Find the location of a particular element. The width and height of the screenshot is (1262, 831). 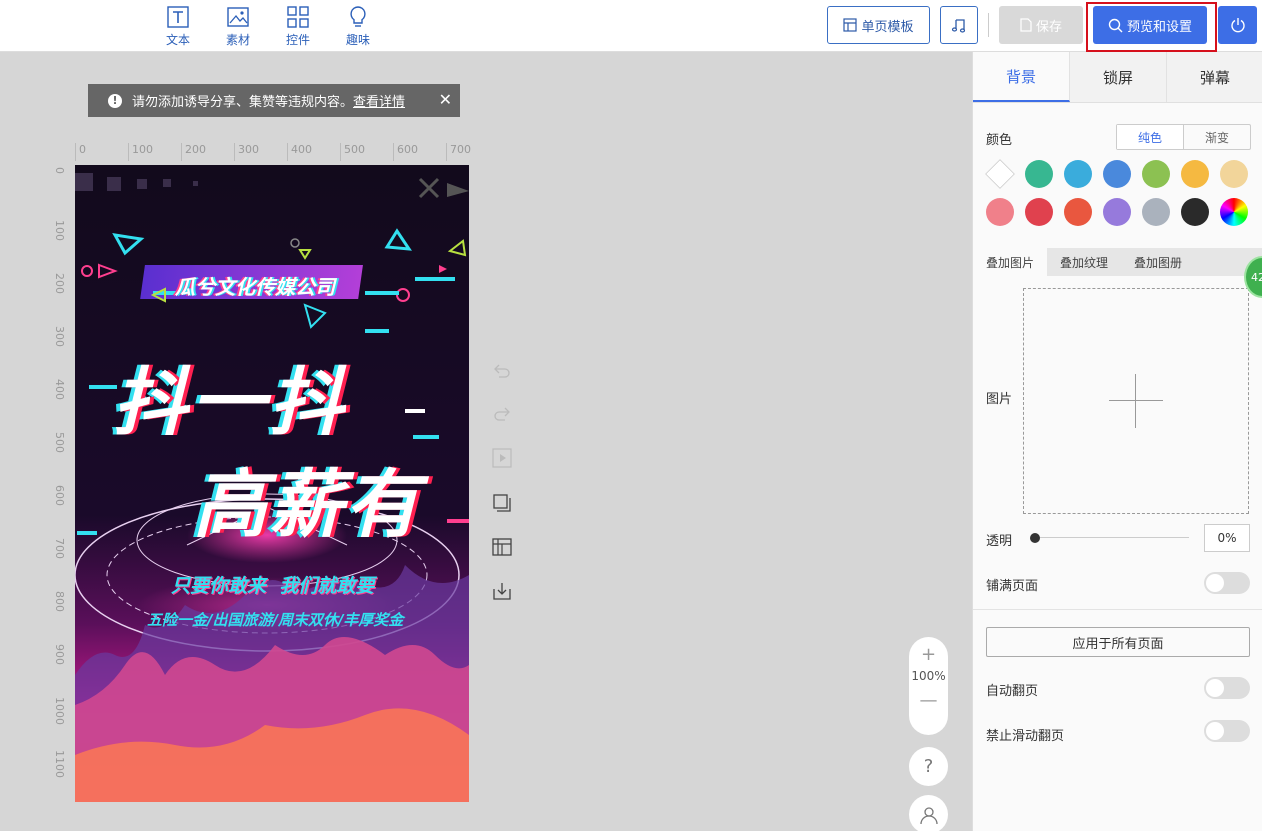

tab-overlay-album: 叠加图册 is located at coordinates (1158, 262).